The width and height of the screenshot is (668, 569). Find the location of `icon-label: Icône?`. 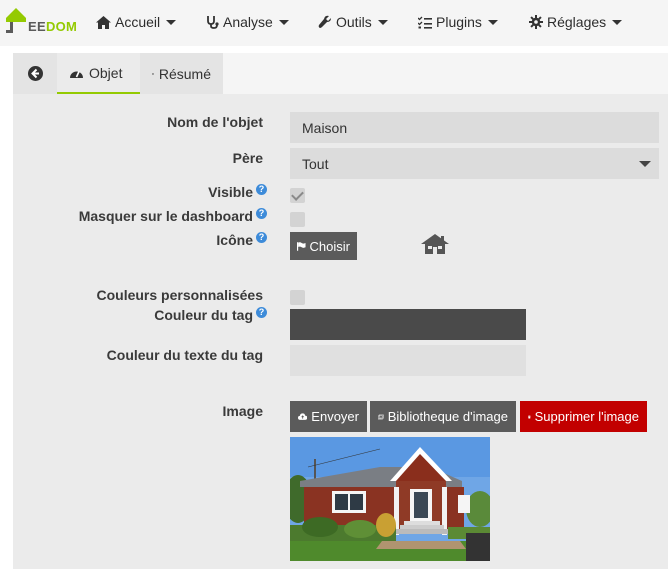

icon-label: Icône? is located at coordinates (241, 240).